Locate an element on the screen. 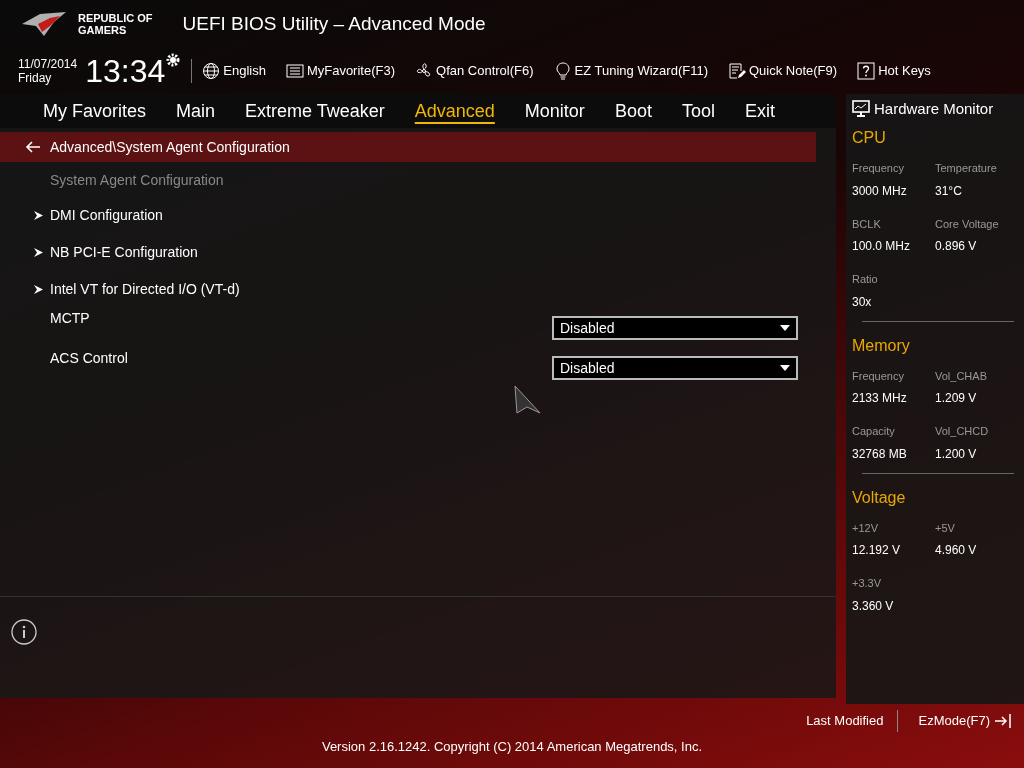 The height and width of the screenshot is (768, 1024). breadcrumb: Advanced\System Agent Configuration is located at coordinates (170, 147).